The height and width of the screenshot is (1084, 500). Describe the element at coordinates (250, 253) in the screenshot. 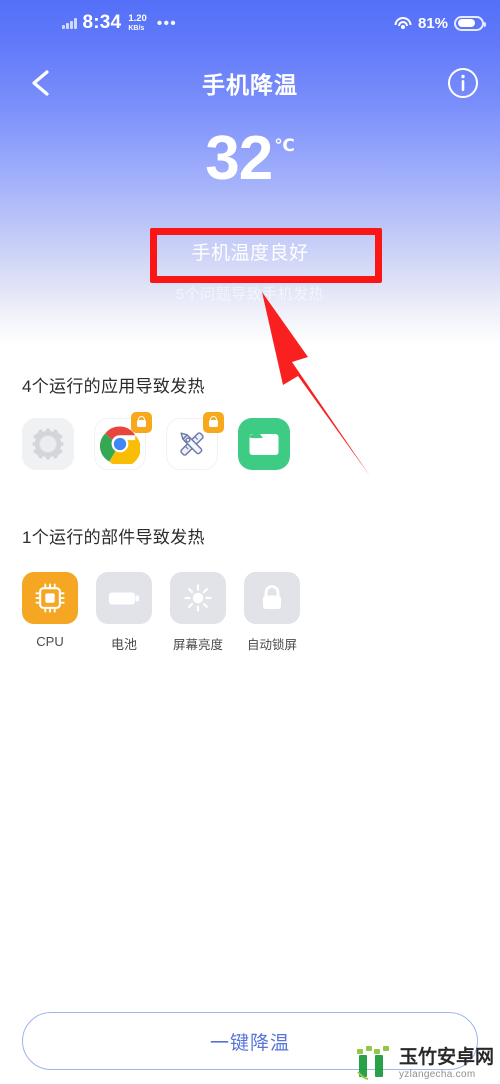

I see `temperature-status-text: 手机温度良好` at that location.